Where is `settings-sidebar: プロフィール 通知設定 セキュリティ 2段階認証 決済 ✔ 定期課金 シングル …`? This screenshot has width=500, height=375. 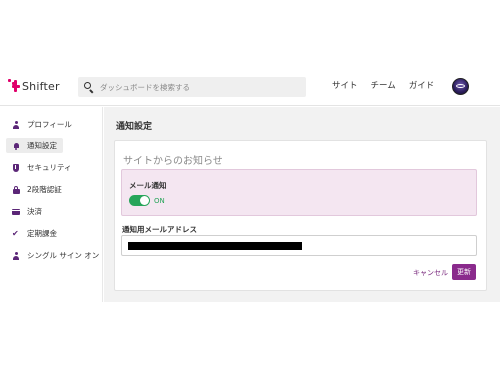
settings-sidebar: プロフィール 通知設定 セキュリティ 2段階認証 決済 ✔ 定期課金 シングル … is located at coordinates (51, 204).